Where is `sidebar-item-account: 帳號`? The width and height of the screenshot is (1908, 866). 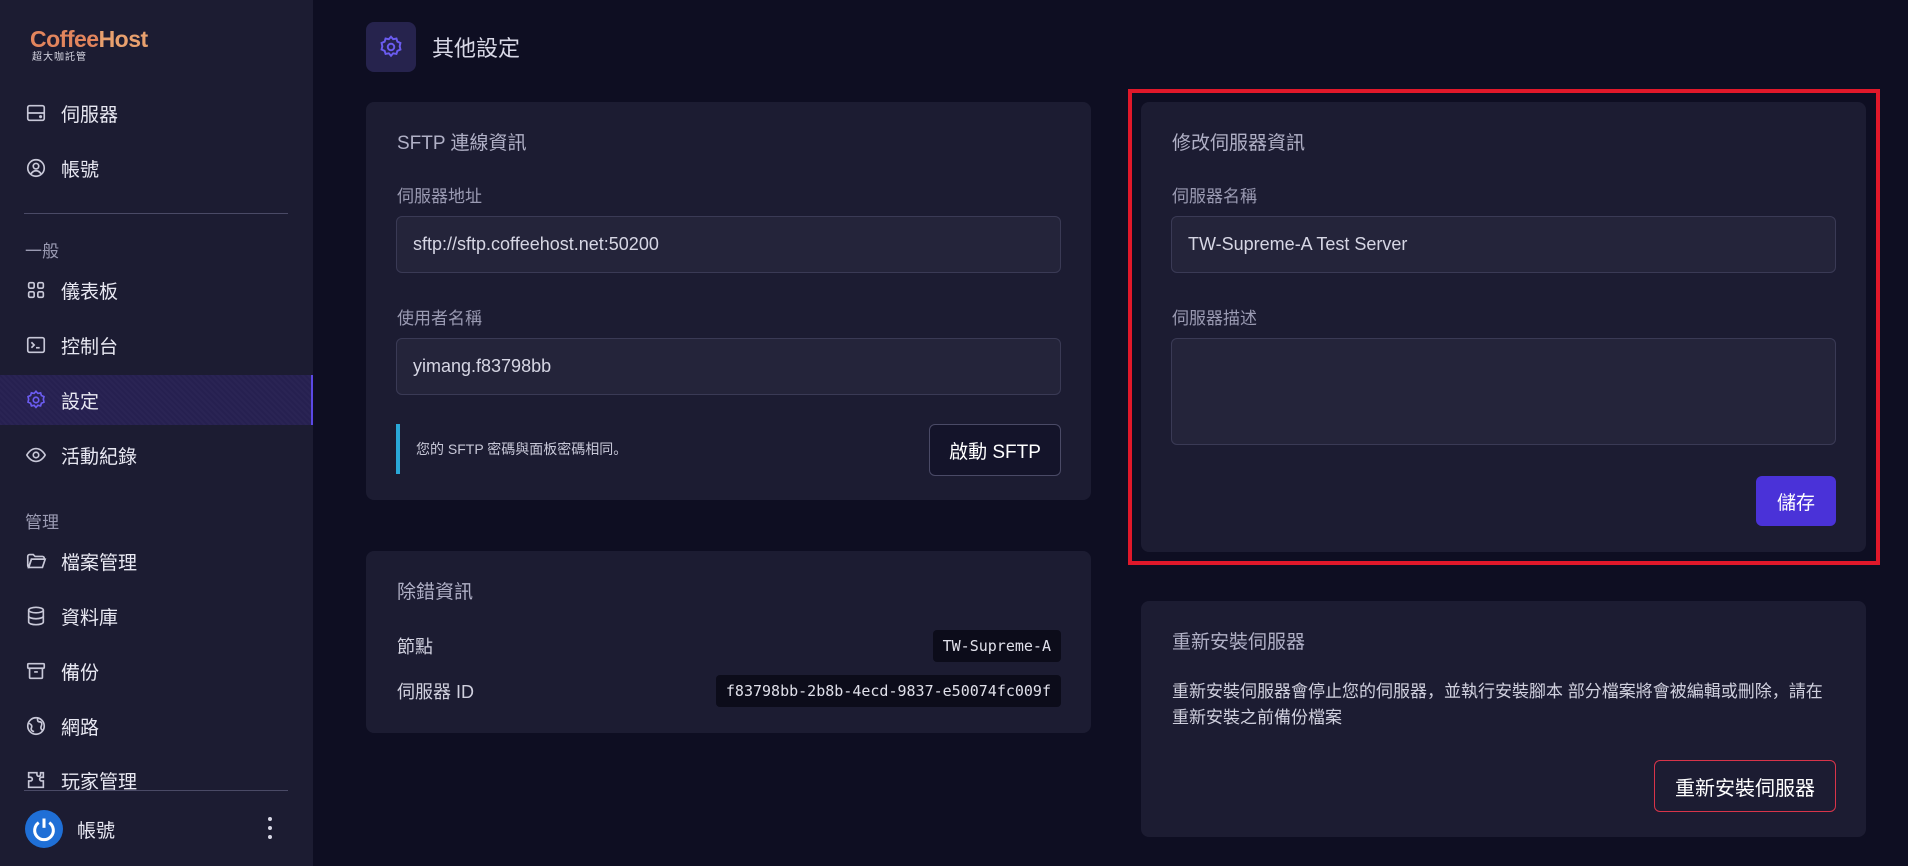 sidebar-item-account: 帳號 is located at coordinates (156, 168).